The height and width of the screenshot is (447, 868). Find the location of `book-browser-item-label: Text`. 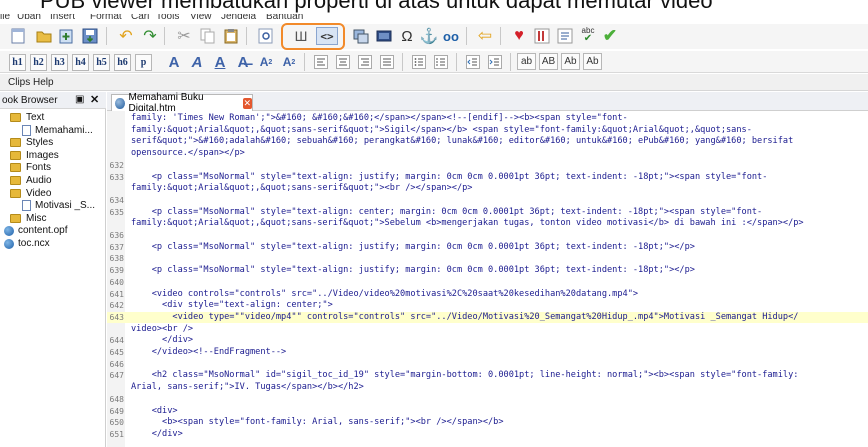

book-browser-item-label: Text is located at coordinates (35, 117).